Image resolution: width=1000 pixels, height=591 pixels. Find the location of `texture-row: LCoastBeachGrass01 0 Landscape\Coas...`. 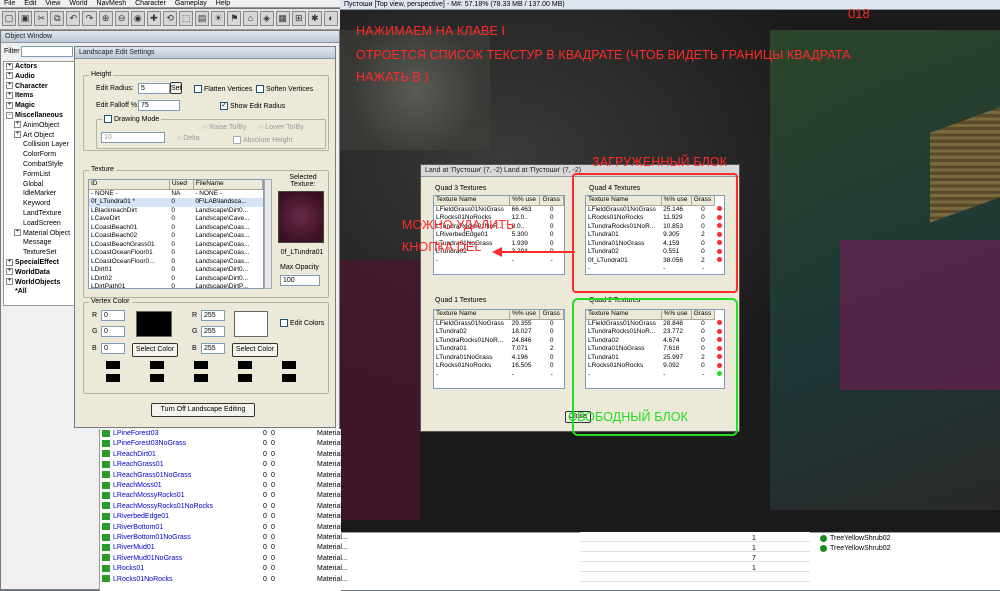

texture-row: LCoastBeachGrass01 0 Landscape\Coas... is located at coordinates (176, 245).